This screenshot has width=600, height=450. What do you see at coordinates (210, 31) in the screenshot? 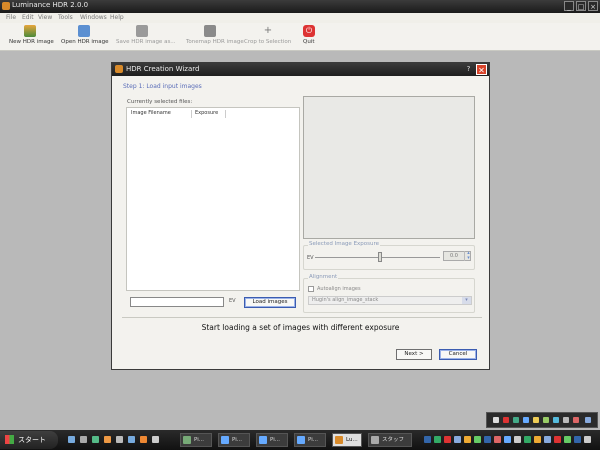
I see `tonemap-icon` at bounding box center [210, 31].